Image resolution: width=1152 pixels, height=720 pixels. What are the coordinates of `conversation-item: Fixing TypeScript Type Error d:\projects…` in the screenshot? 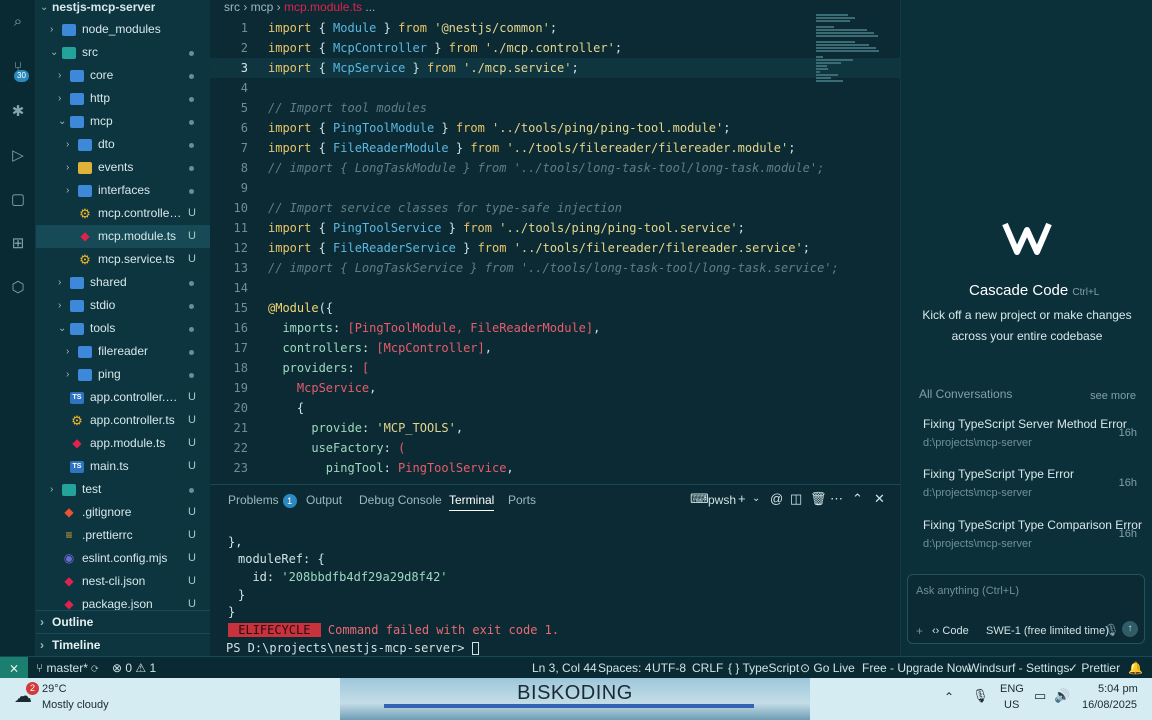 It's located at (1026, 490).